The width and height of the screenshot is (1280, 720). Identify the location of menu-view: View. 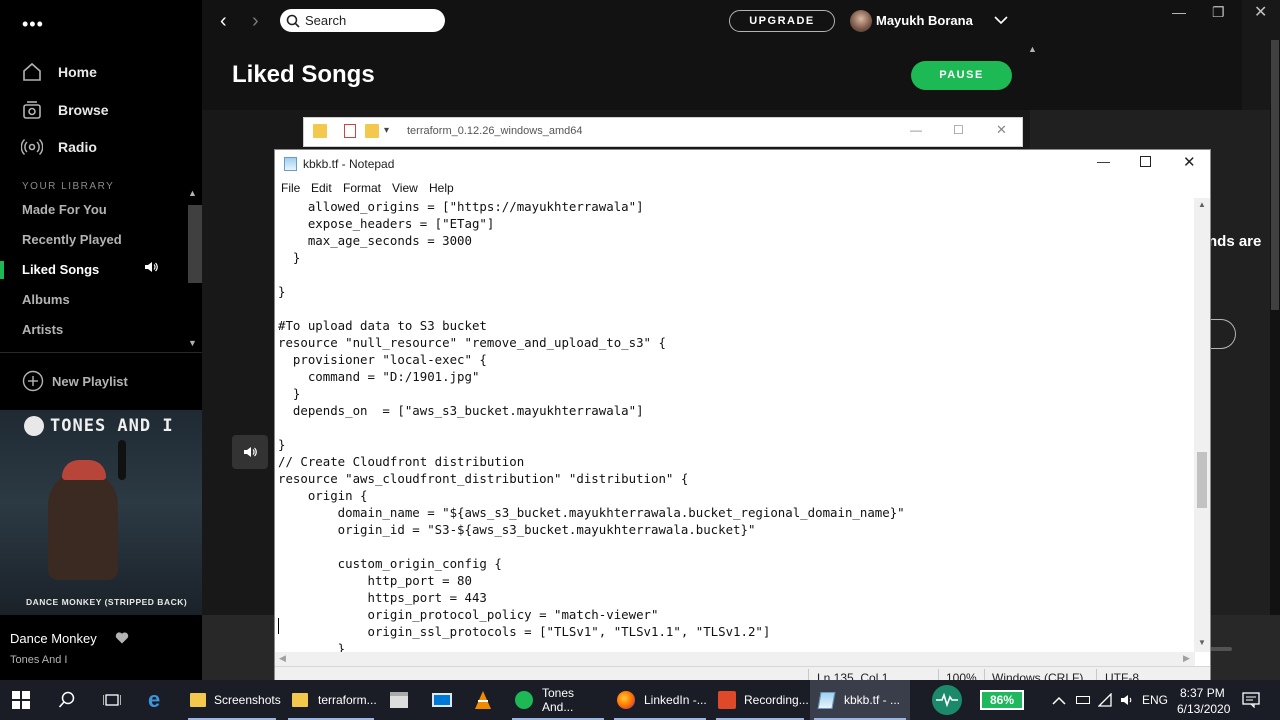
(405, 188).